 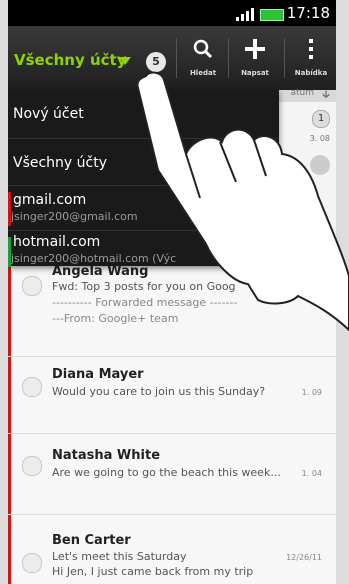 I want to click on expand-icon, so click(x=320, y=165).